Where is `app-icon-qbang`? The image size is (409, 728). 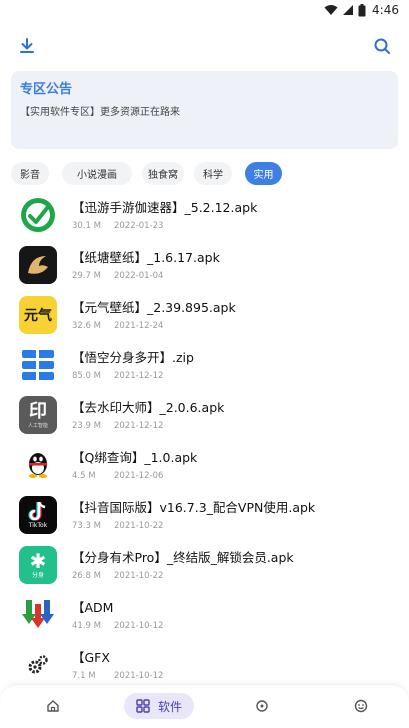 app-icon-qbang is located at coordinates (38, 465).